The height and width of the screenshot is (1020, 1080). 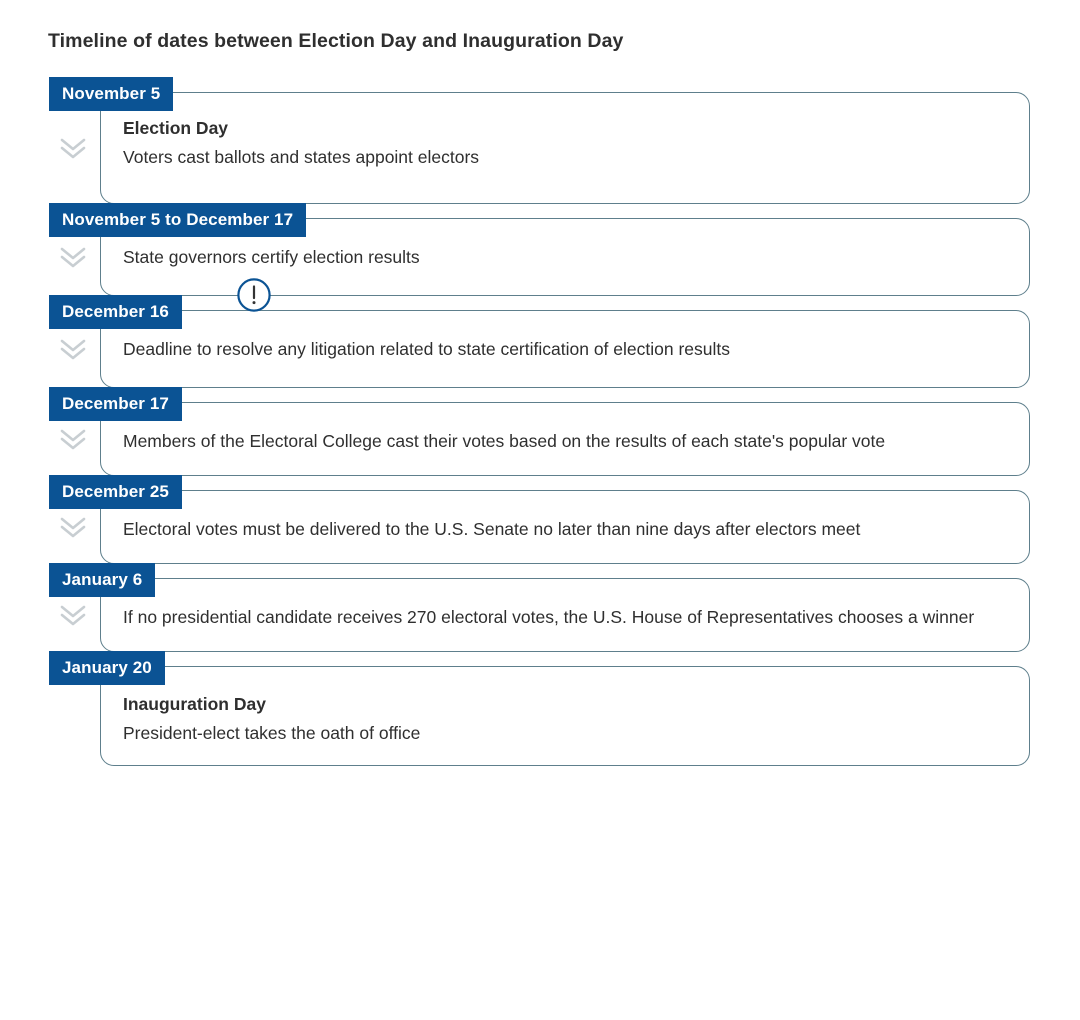 What do you see at coordinates (115, 404) in the screenshot?
I see `timeline-date-badge: December 17` at bounding box center [115, 404].